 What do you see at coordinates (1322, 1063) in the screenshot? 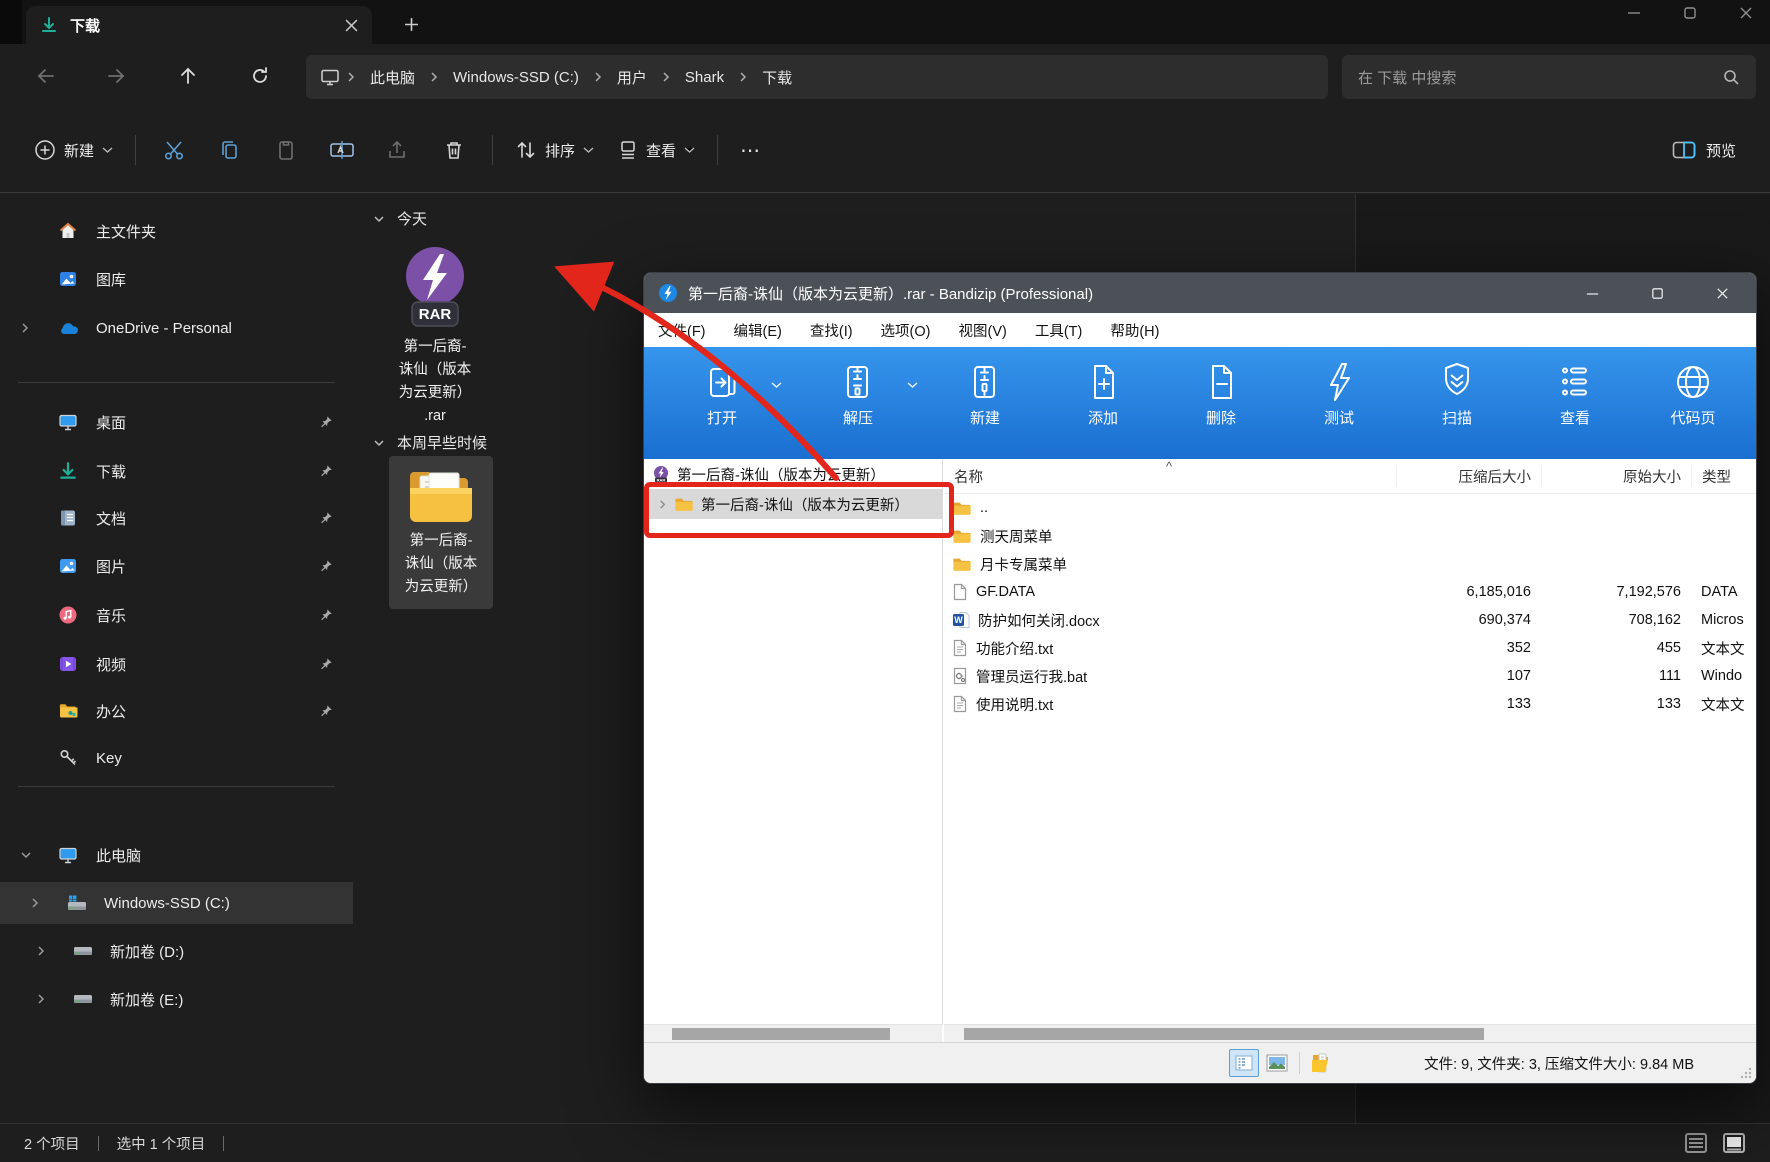
I see `open-folder-icon` at bounding box center [1322, 1063].